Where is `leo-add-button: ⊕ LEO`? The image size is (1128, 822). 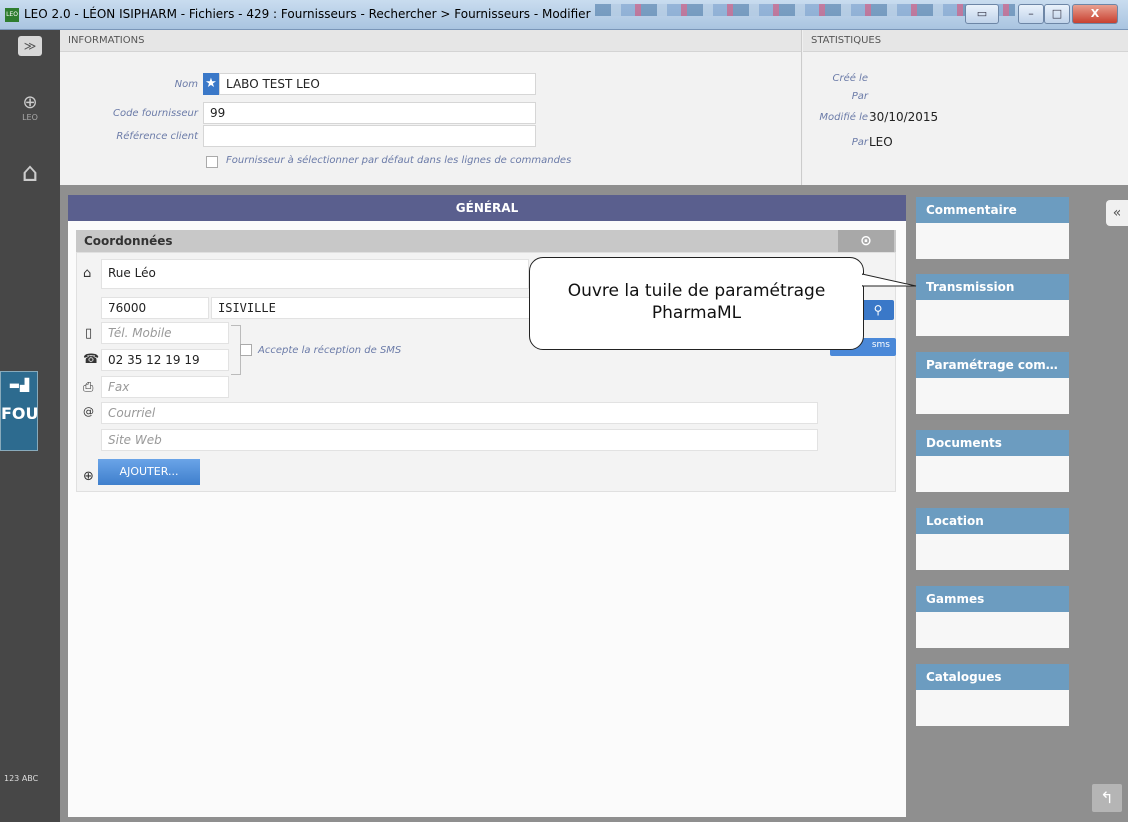 leo-add-button: ⊕ LEO is located at coordinates (30, 107).